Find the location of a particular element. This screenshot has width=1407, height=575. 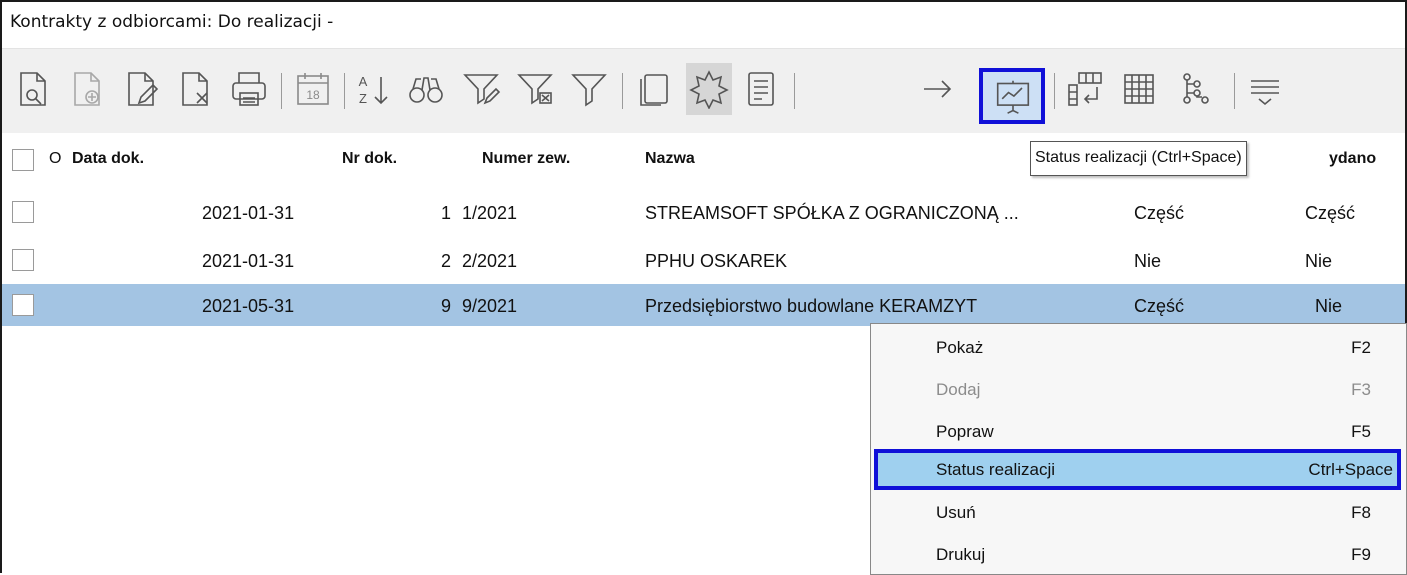

tree-icon is located at coordinates (1195, 89).